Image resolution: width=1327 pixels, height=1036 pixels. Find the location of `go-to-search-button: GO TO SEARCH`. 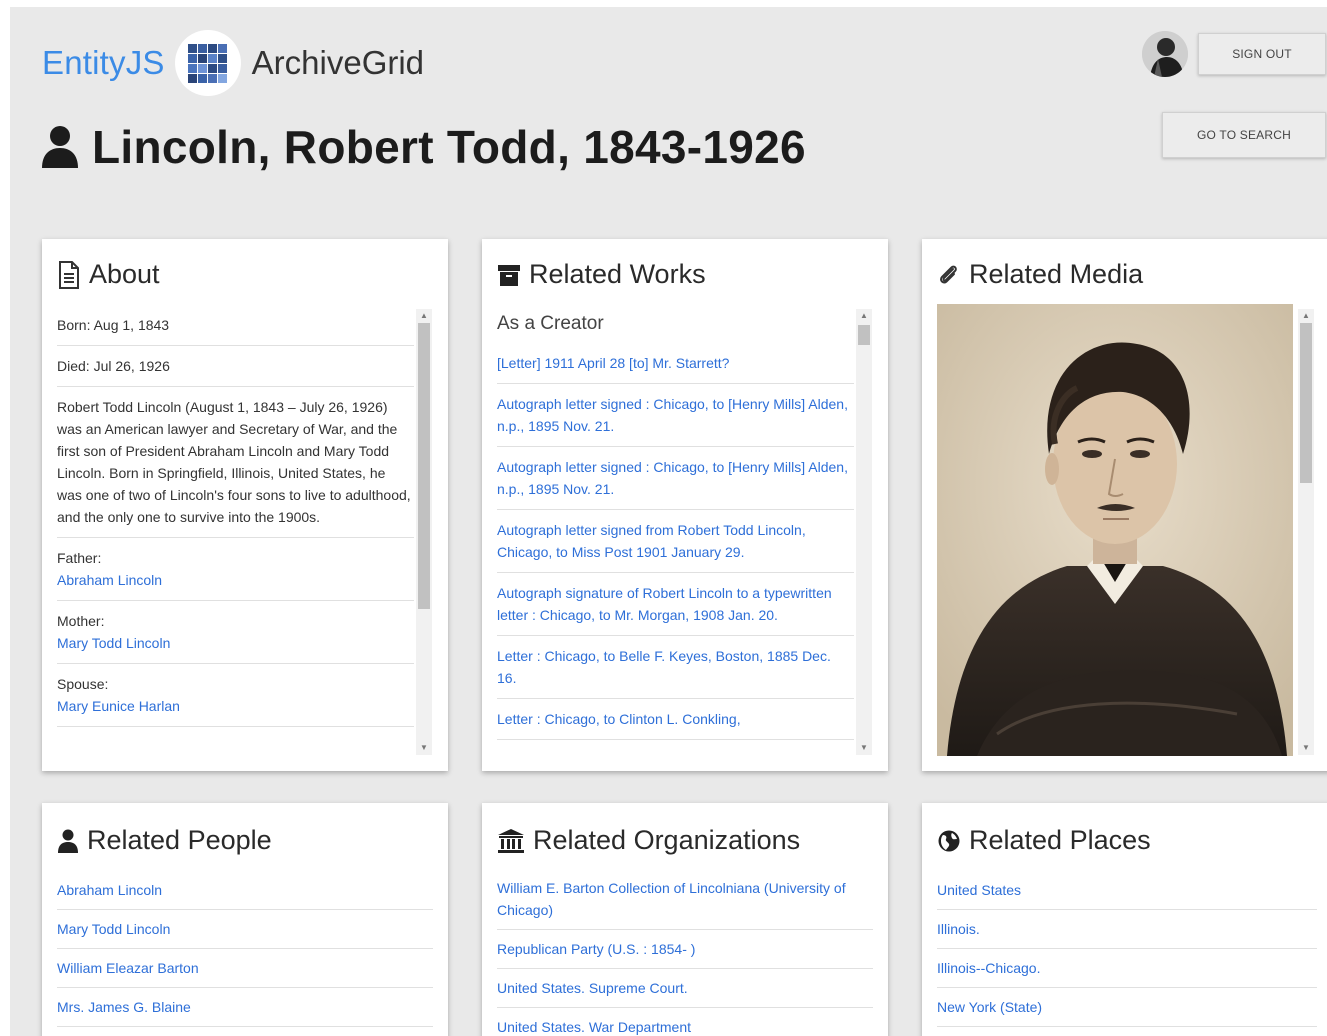

go-to-search-button: GO TO SEARCH is located at coordinates (1244, 135).